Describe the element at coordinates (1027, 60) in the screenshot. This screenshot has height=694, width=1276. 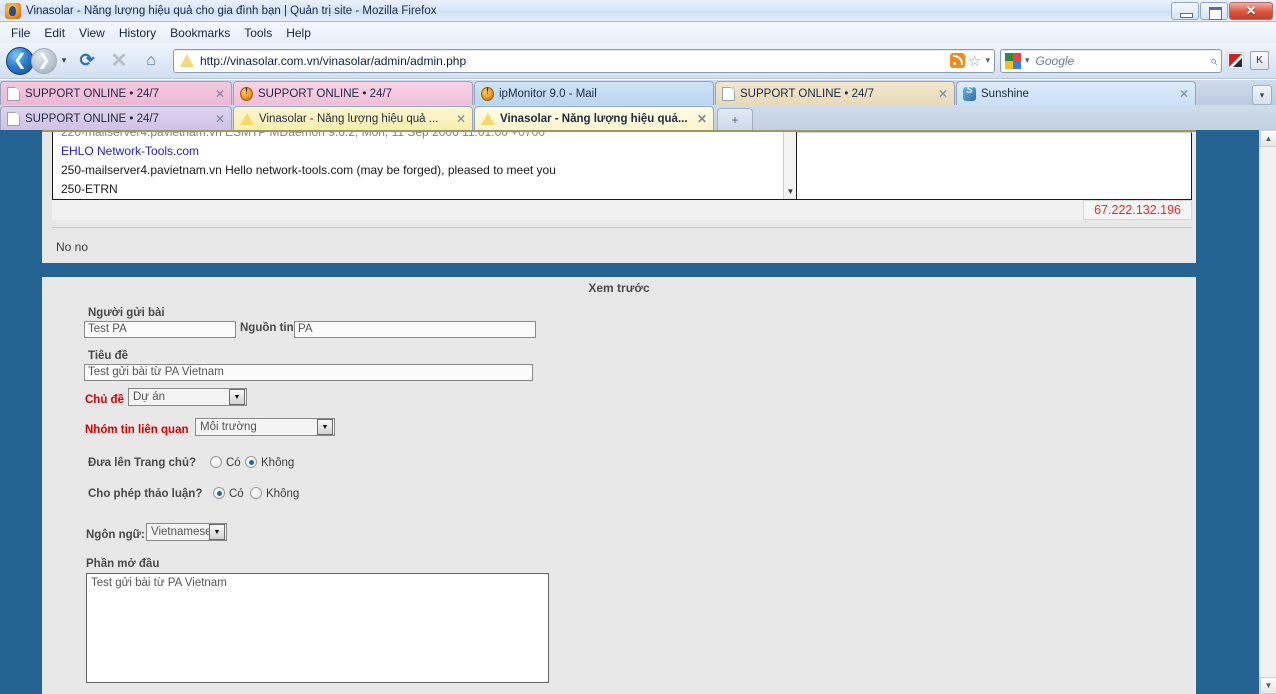
I see `search-engine-chevron-icon: ▾` at that location.